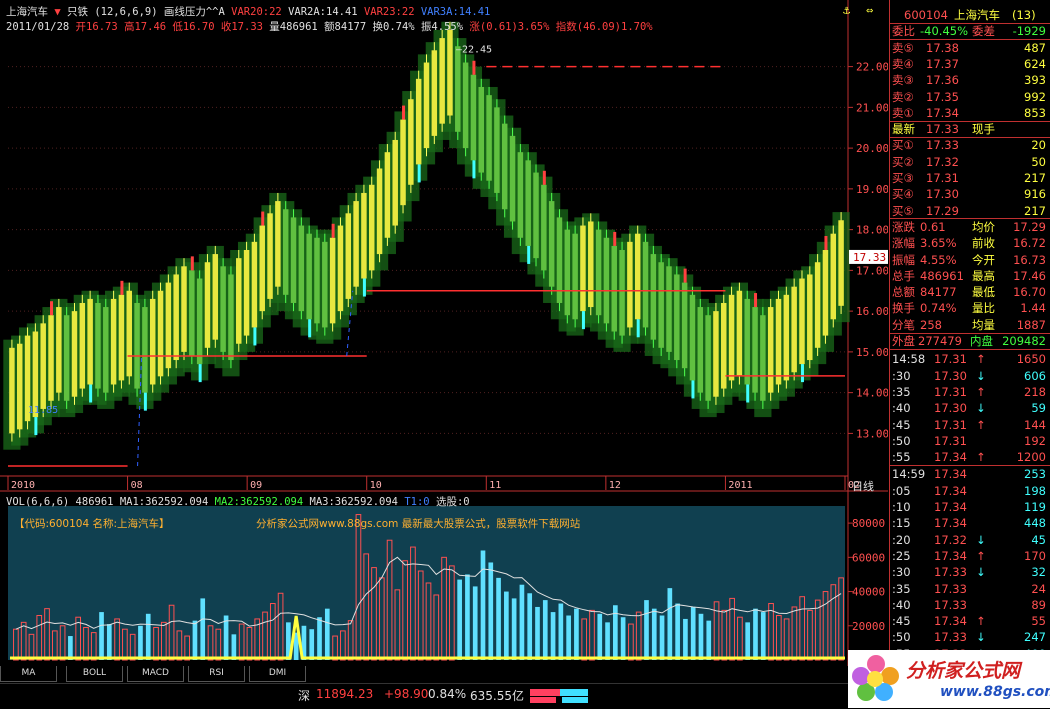  What do you see at coordinates (970, 408) in the screenshot?
I see `tick-row: :40 17.30 ↓ 59` at bounding box center [970, 408].